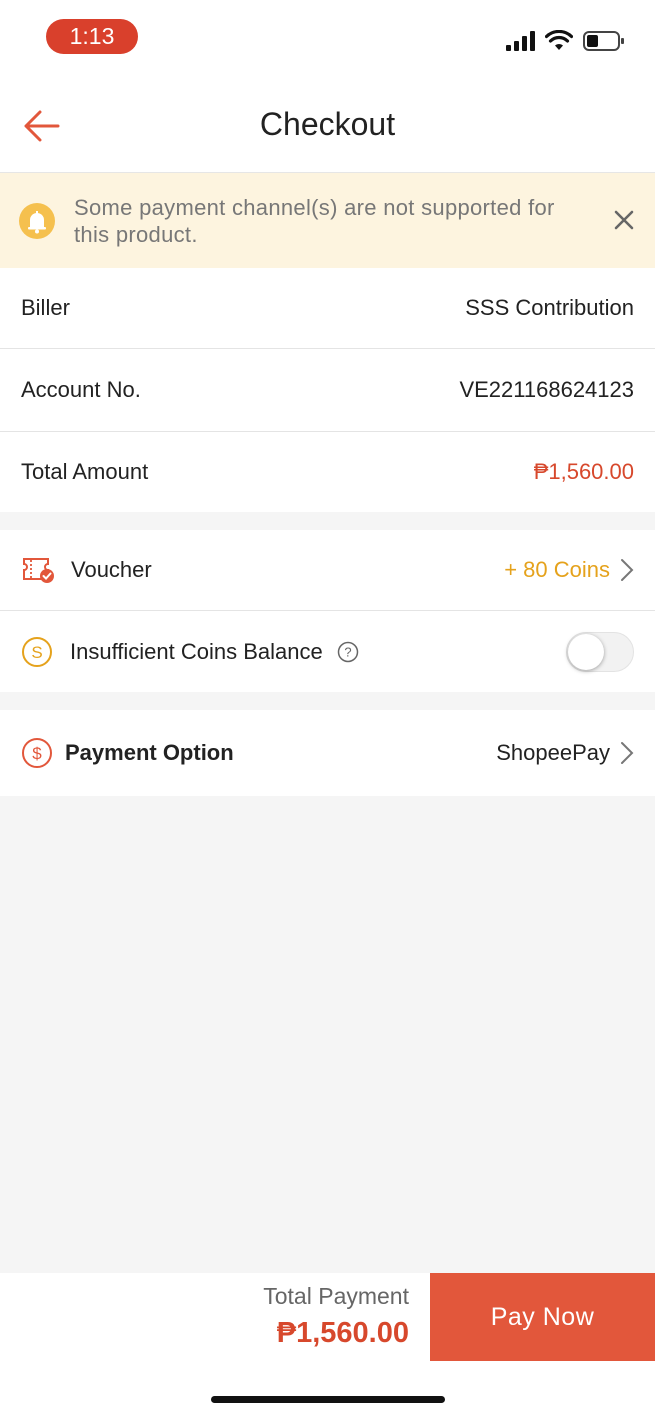 The image size is (655, 1418). I want to click on cellular-signal-icon, so click(520, 41).